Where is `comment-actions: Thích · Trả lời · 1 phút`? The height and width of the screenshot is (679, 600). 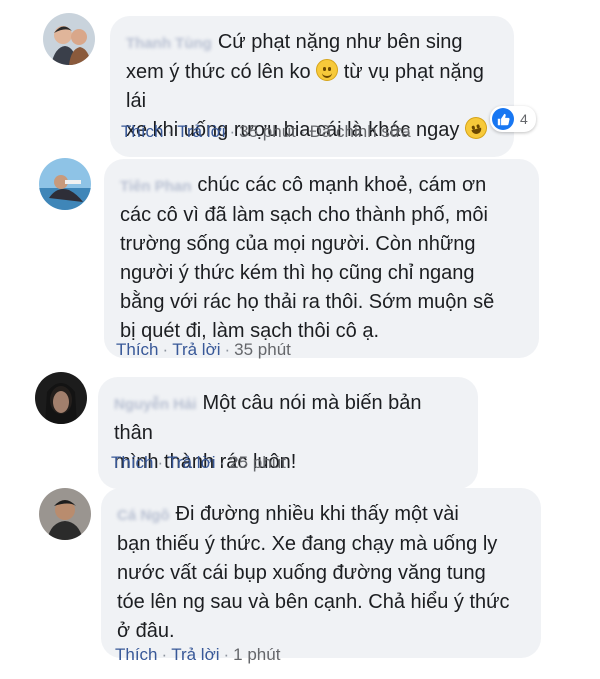
comment-actions: Thích · Trả lời · 1 phút is located at coordinates (198, 654).